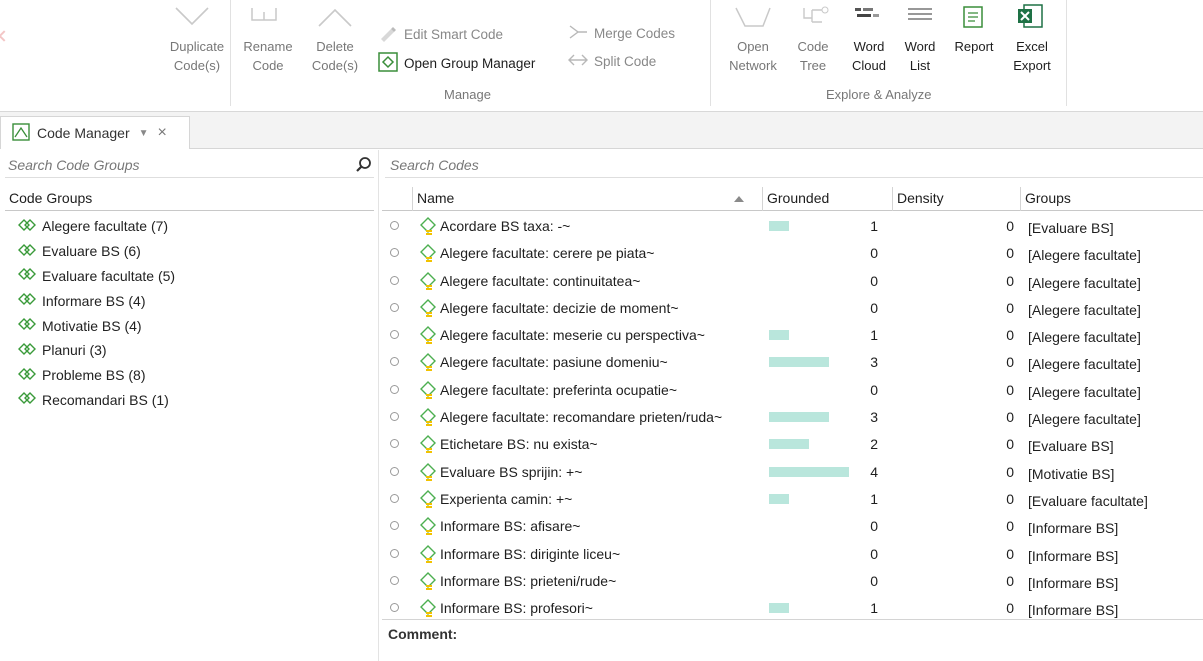 Image resolution: width=1203 pixels, height=661 pixels. What do you see at coordinates (826, 199) in the screenshot?
I see `column-header-grounded: Grounded` at bounding box center [826, 199].